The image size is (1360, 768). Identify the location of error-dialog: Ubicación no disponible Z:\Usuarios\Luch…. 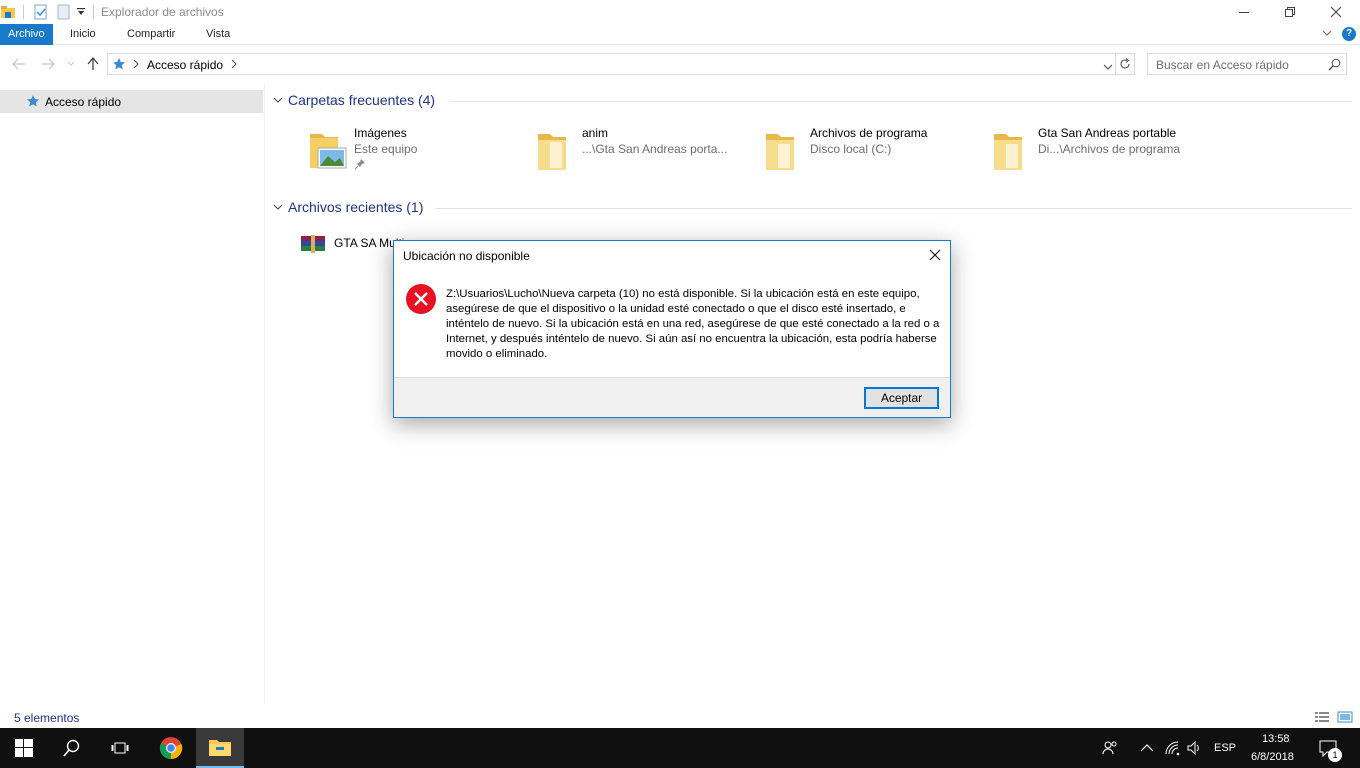
(672, 329).